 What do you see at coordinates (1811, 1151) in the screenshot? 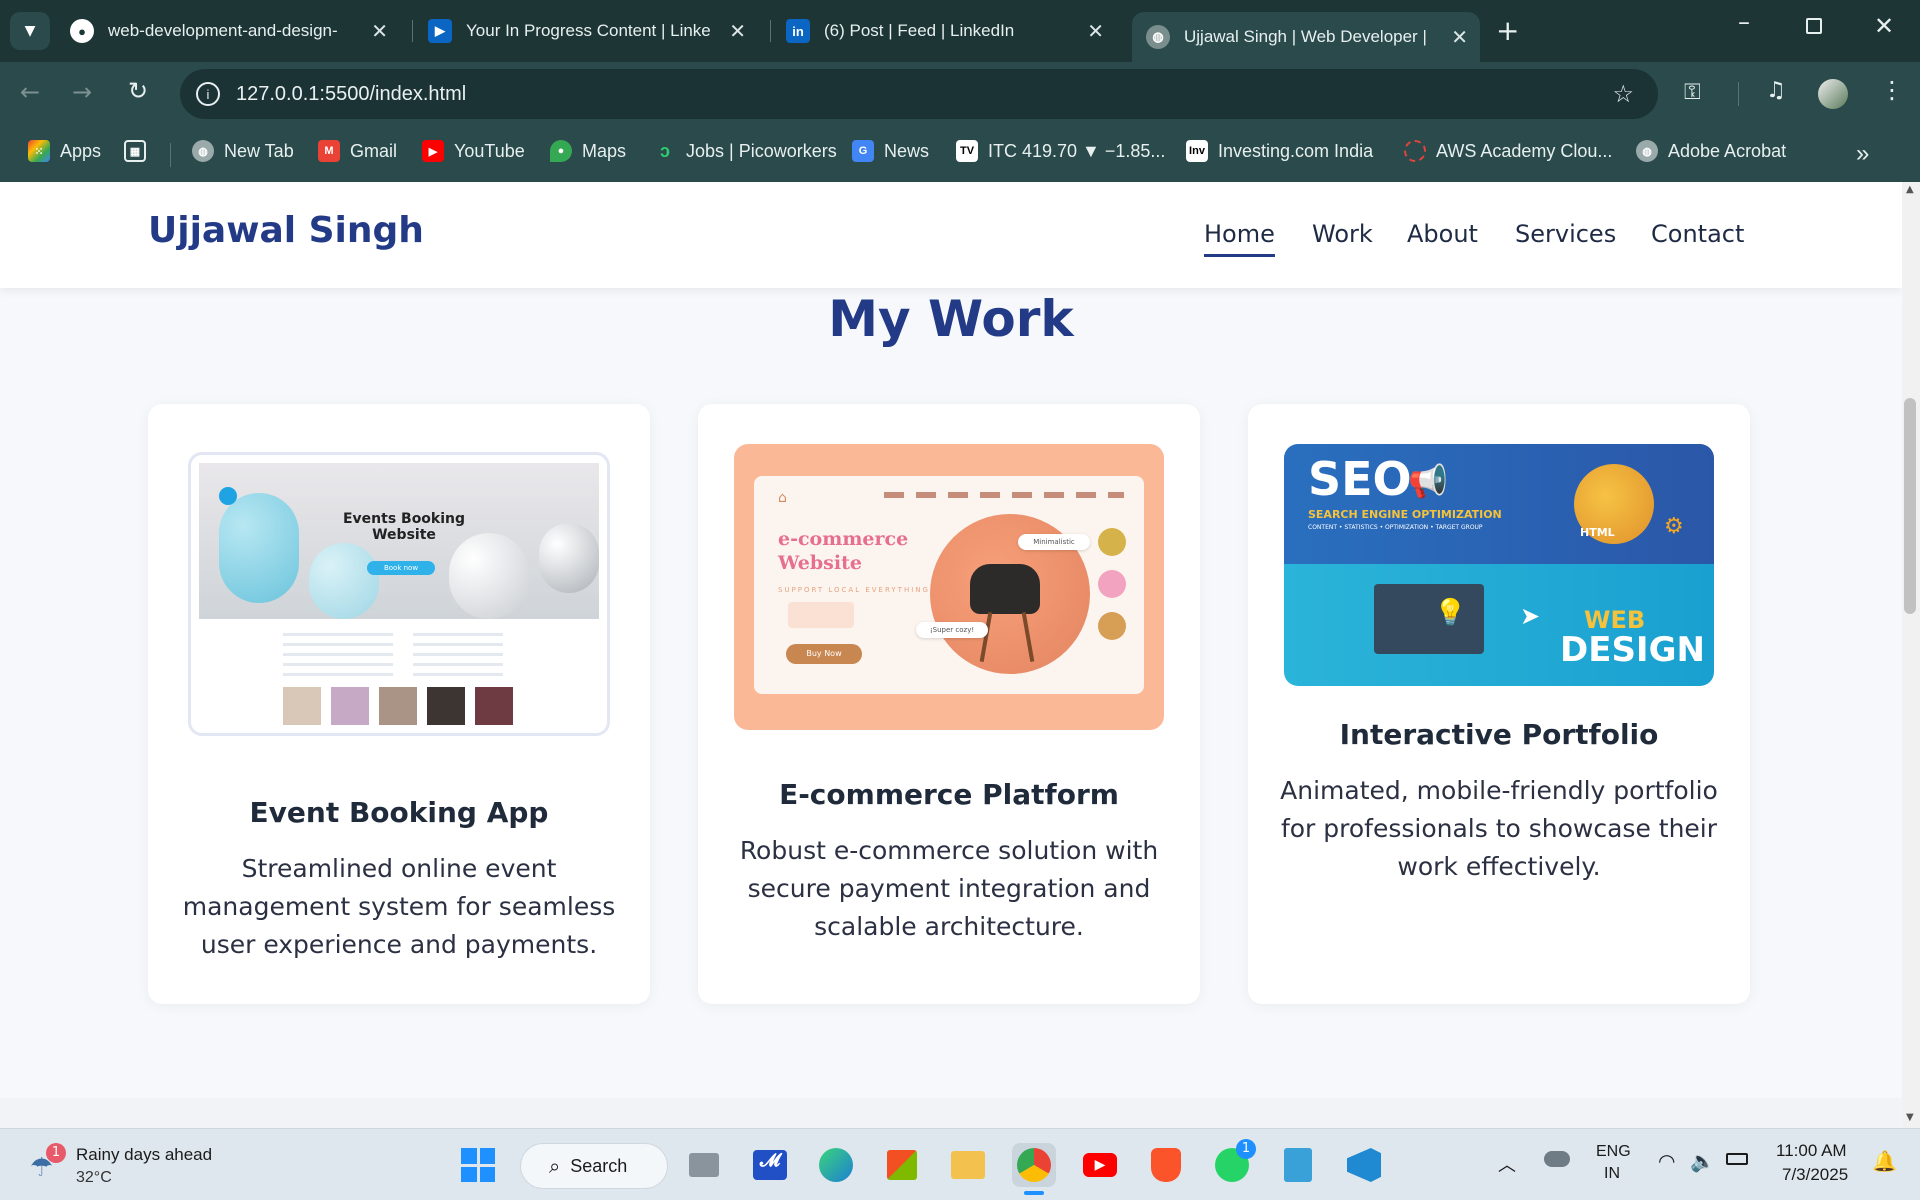
I see `clock-time: 11:00 AM` at bounding box center [1811, 1151].